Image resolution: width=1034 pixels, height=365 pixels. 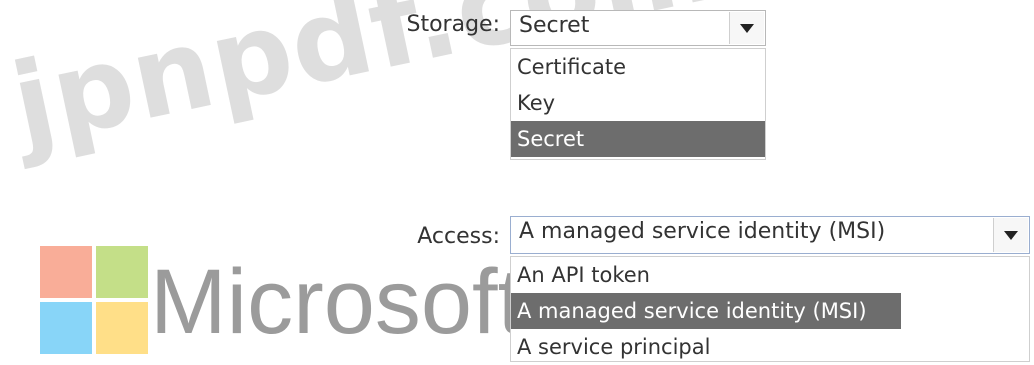 What do you see at coordinates (638, 67) in the screenshot?
I see `storage-option-certificate: Certificate` at bounding box center [638, 67].